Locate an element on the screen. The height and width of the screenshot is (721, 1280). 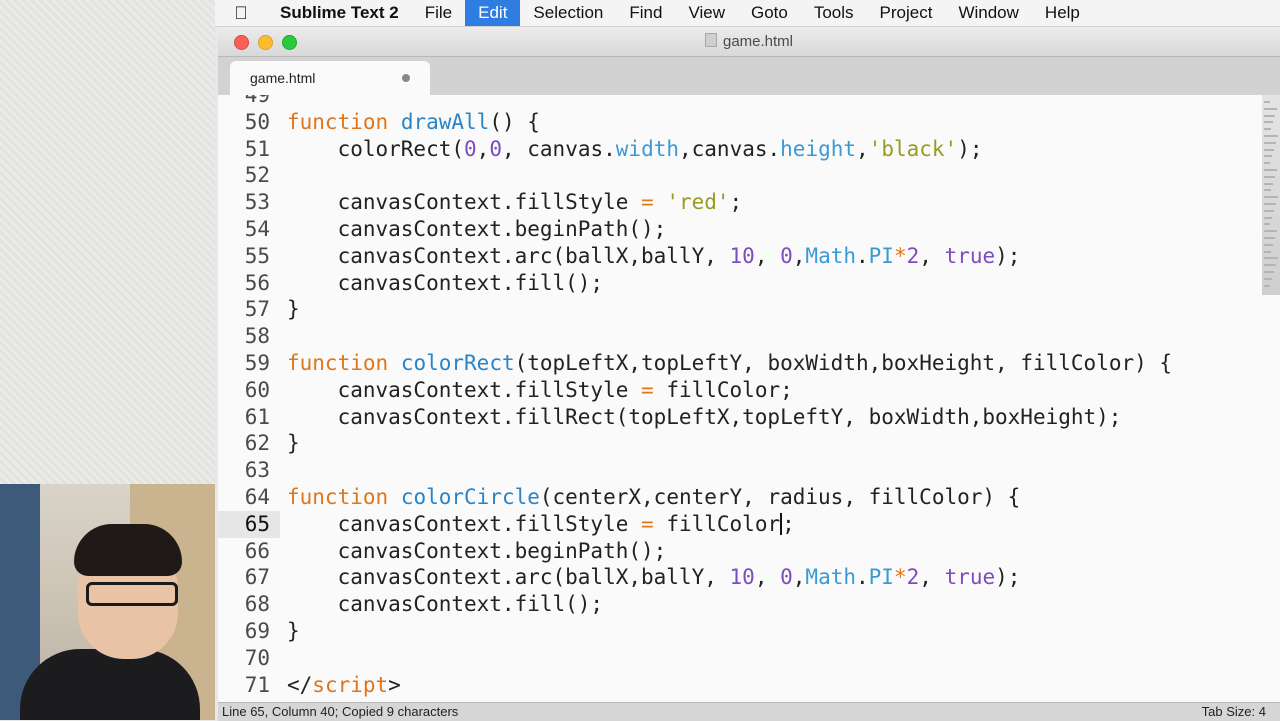
menu-tools: Tools is located at coordinates (834, 13).